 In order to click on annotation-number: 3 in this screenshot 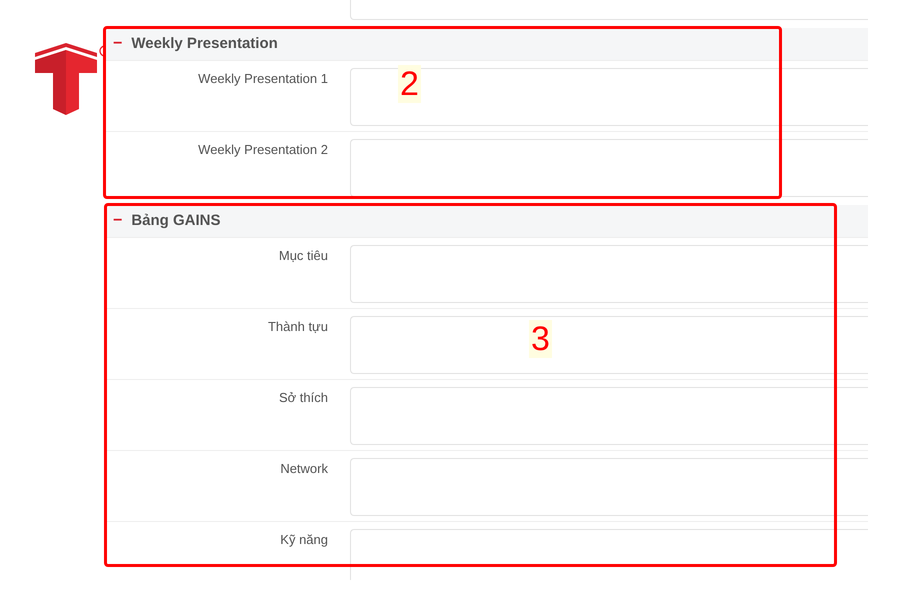, I will do `click(540, 339)`.